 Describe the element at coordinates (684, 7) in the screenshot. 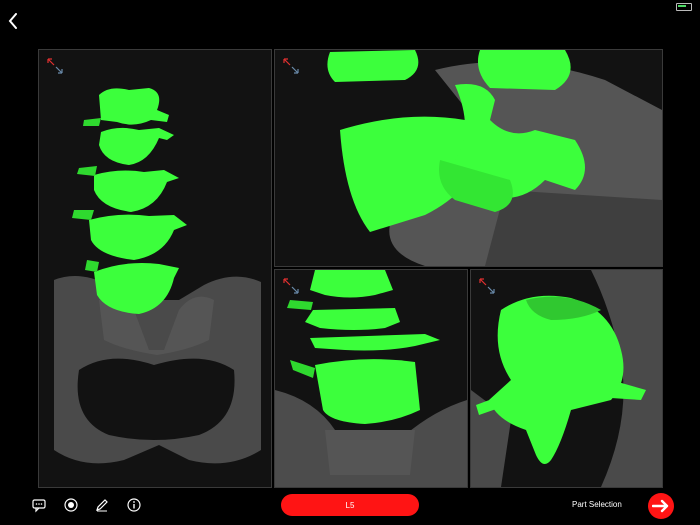

I see `battery-icon` at that location.